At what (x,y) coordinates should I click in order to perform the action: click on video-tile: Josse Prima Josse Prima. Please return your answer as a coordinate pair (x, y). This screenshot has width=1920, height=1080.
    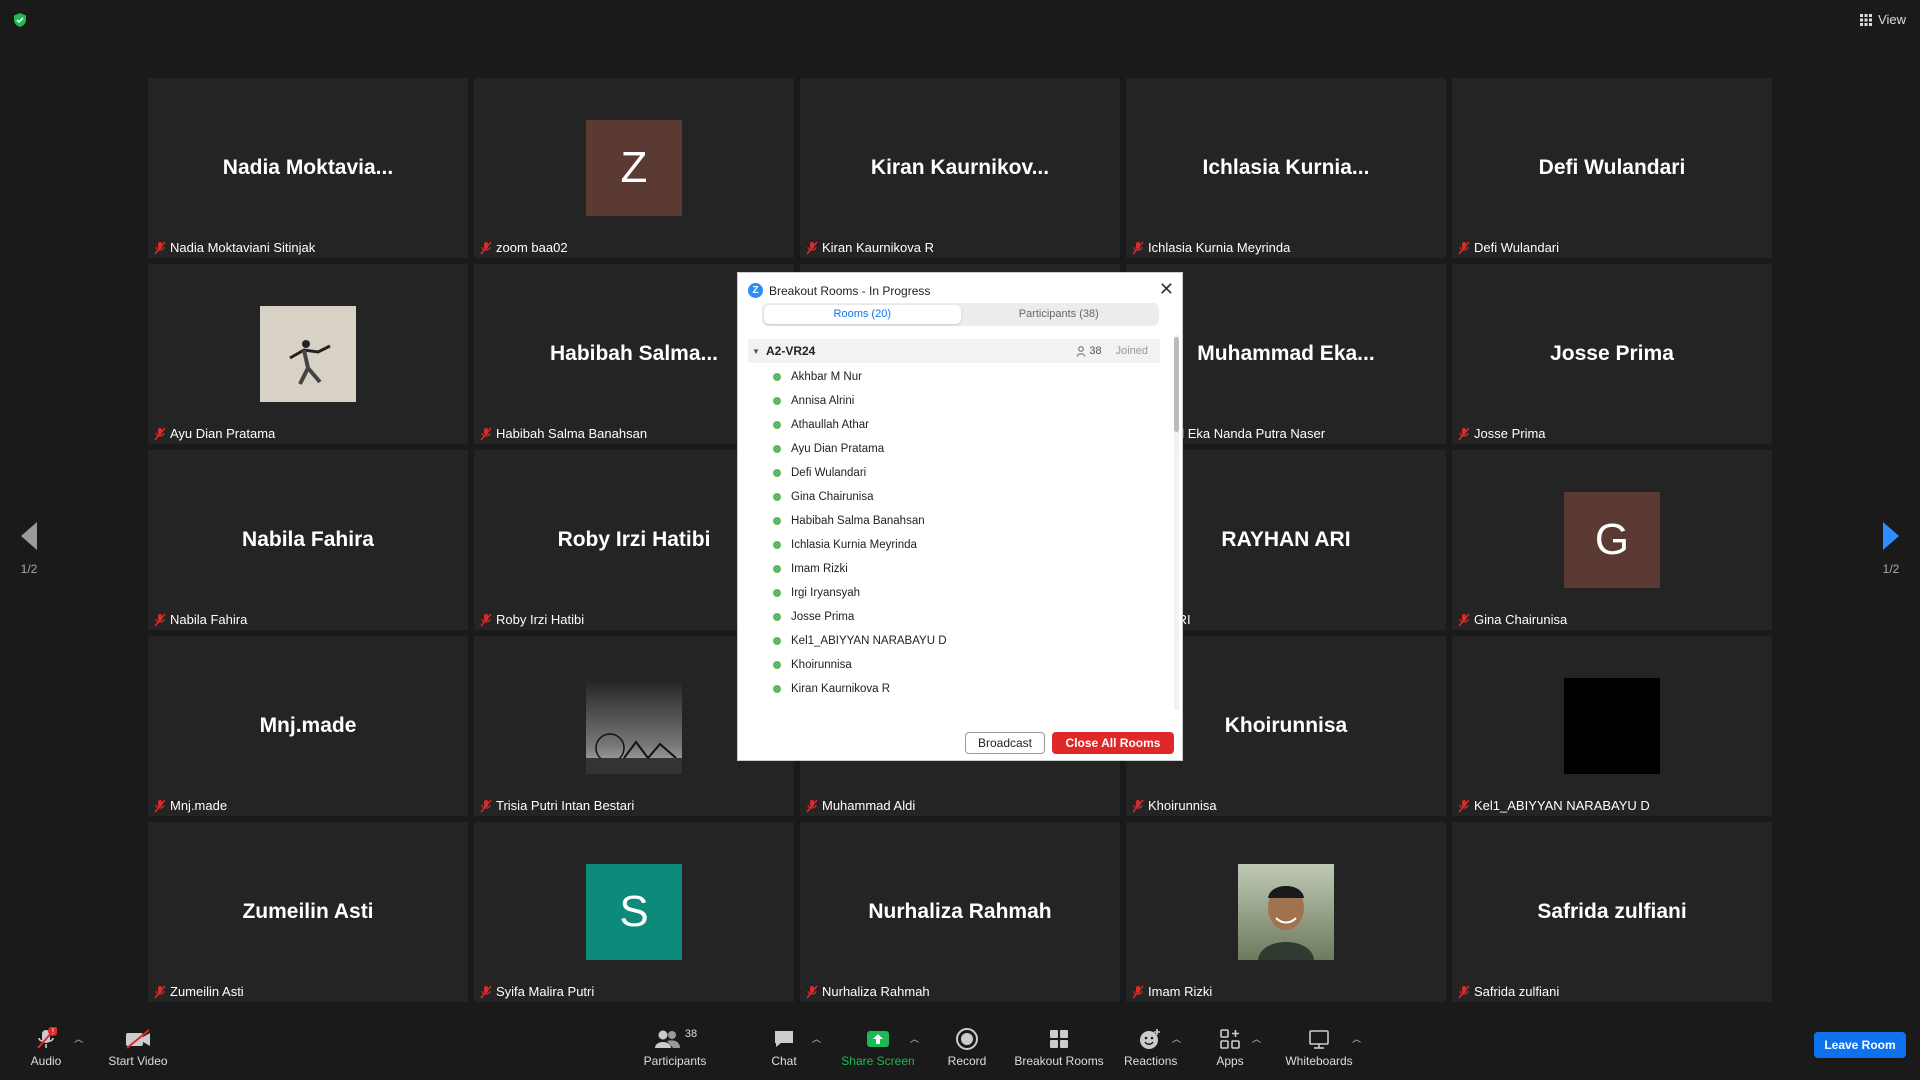
    Looking at the image, I should click on (1612, 354).